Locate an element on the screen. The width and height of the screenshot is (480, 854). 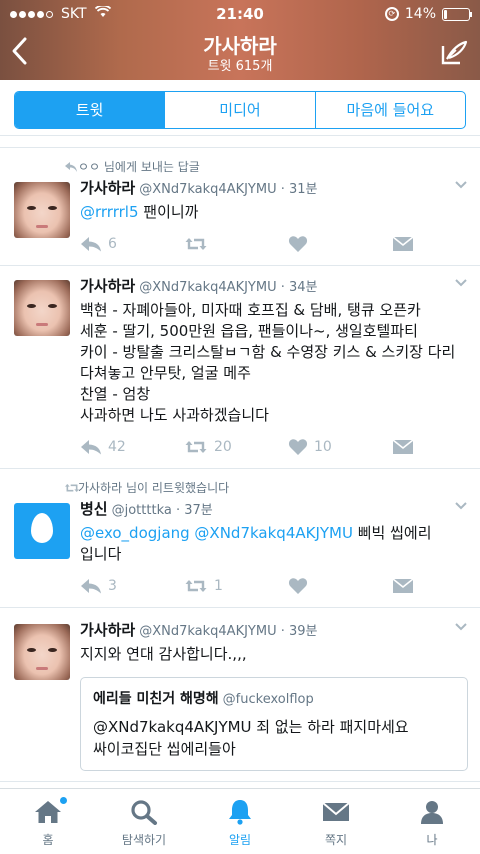
retweet-button: 1 is located at coordinates (236, 586).